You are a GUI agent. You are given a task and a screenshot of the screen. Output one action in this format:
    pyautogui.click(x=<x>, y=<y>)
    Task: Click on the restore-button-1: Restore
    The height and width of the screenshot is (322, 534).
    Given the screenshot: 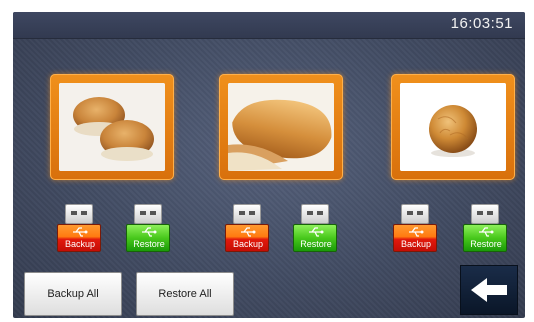 What is the action you would take?
    pyautogui.click(x=148, y=229)
    